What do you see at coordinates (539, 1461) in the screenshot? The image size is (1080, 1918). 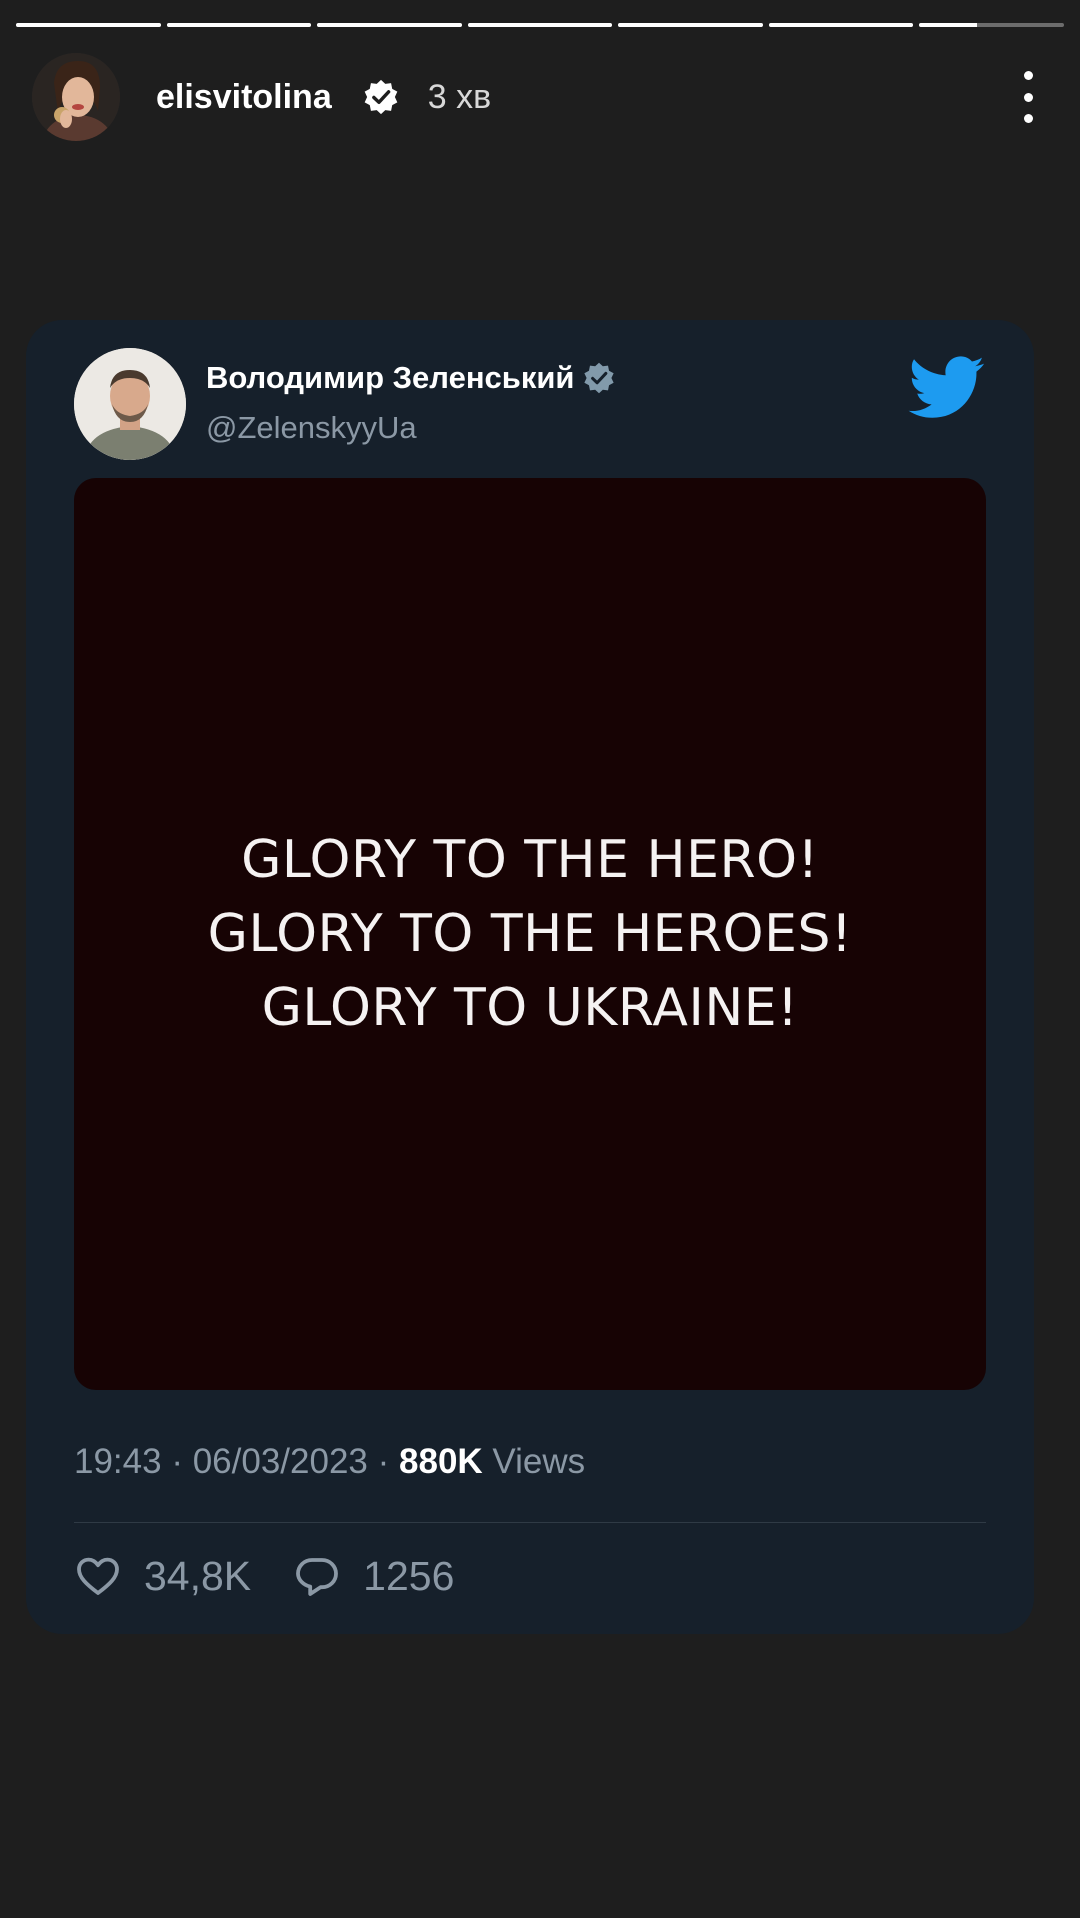 I see `views-label: Views` at bounding box center [539, 1461].